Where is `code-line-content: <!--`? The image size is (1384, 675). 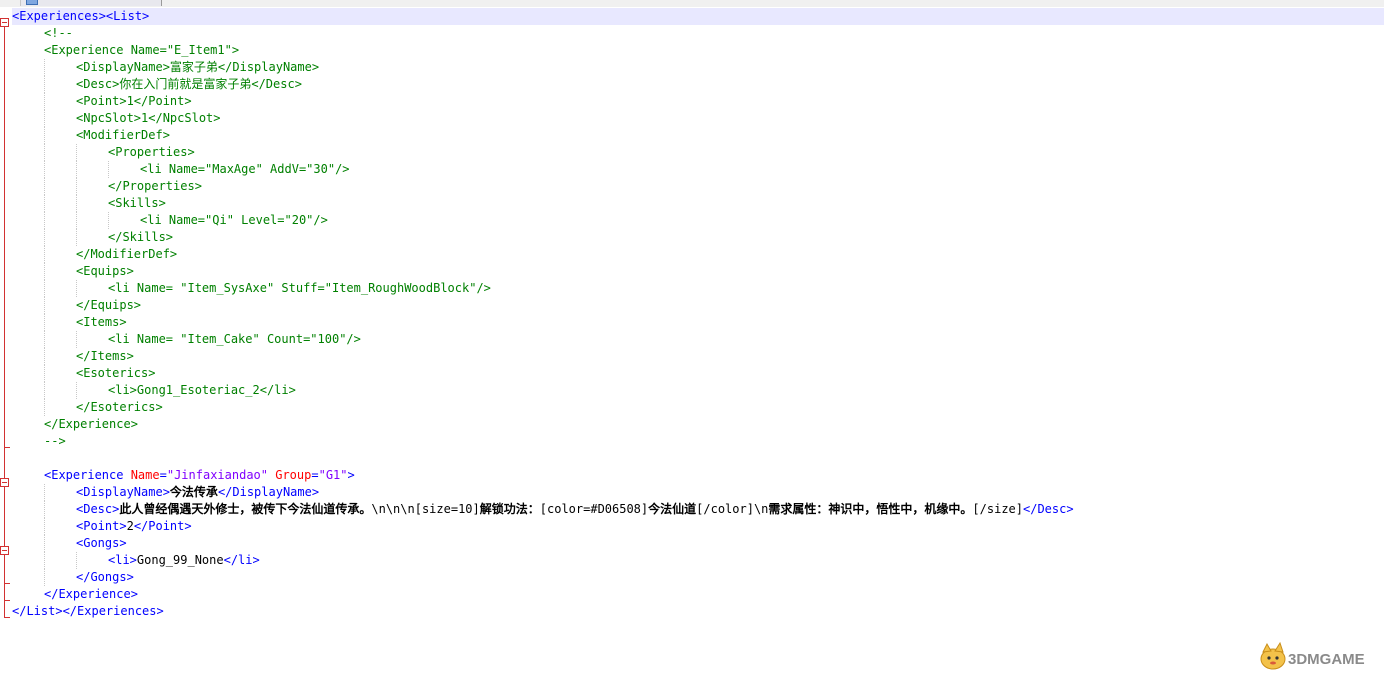 code-line-content: <!-- is located at coordinates (58, 33).